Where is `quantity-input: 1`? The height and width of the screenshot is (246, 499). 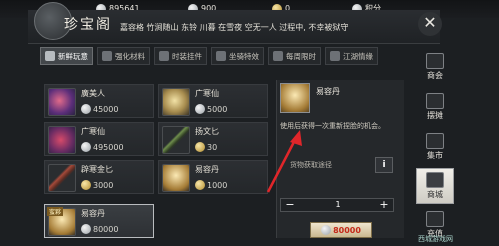
quantity-input: 1 is located at coordinates (338, 204).